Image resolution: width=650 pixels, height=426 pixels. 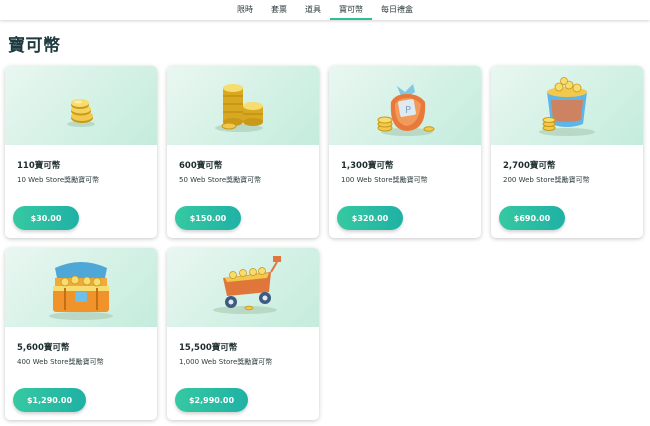 What do you see at coordinates (226, 362) in the screenshot?
I see `card-subtitle: 1,000 Web Store獎勵寶可幣` at bounding box center [226, 362].